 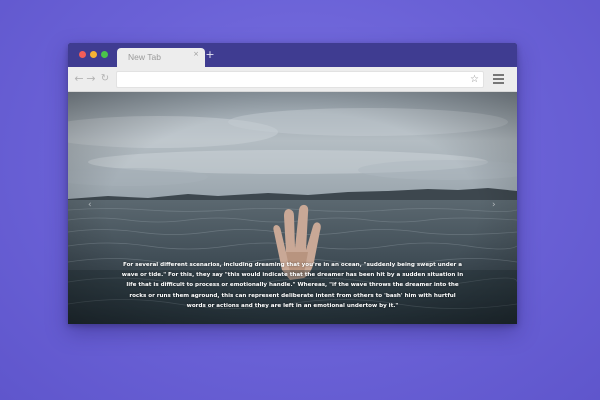 I want to click on close-window-button, so click(x=82, y=54).